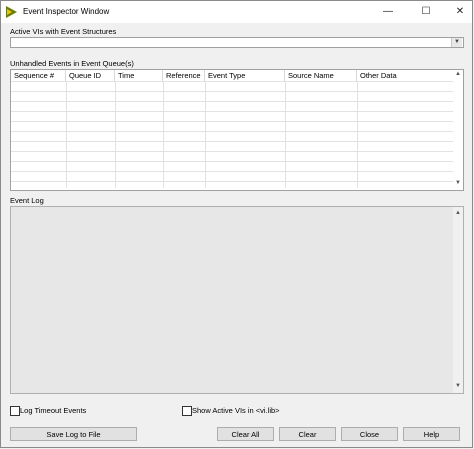  Describe the element at coordinates (73, 434) in the screenshot. I see `save-log-button: Save Log to File` at that location.